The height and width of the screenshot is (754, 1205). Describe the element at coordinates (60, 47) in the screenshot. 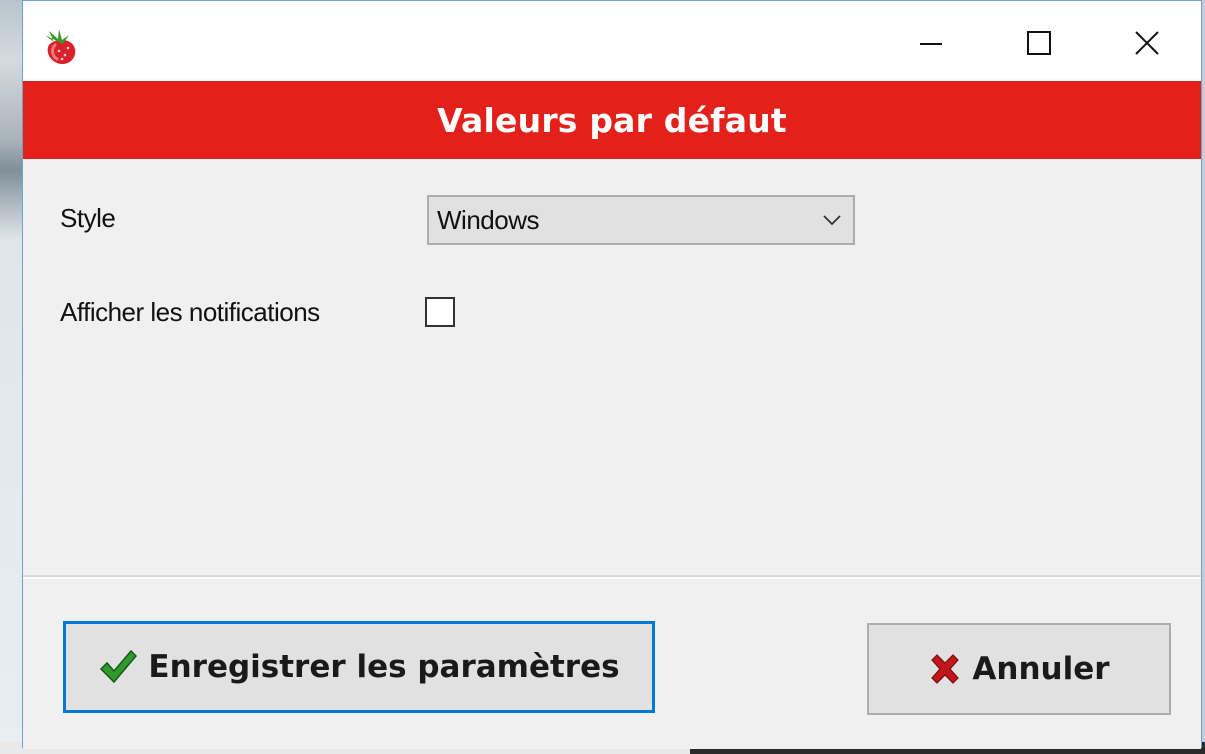

I see `strawberry-icon` at that location.